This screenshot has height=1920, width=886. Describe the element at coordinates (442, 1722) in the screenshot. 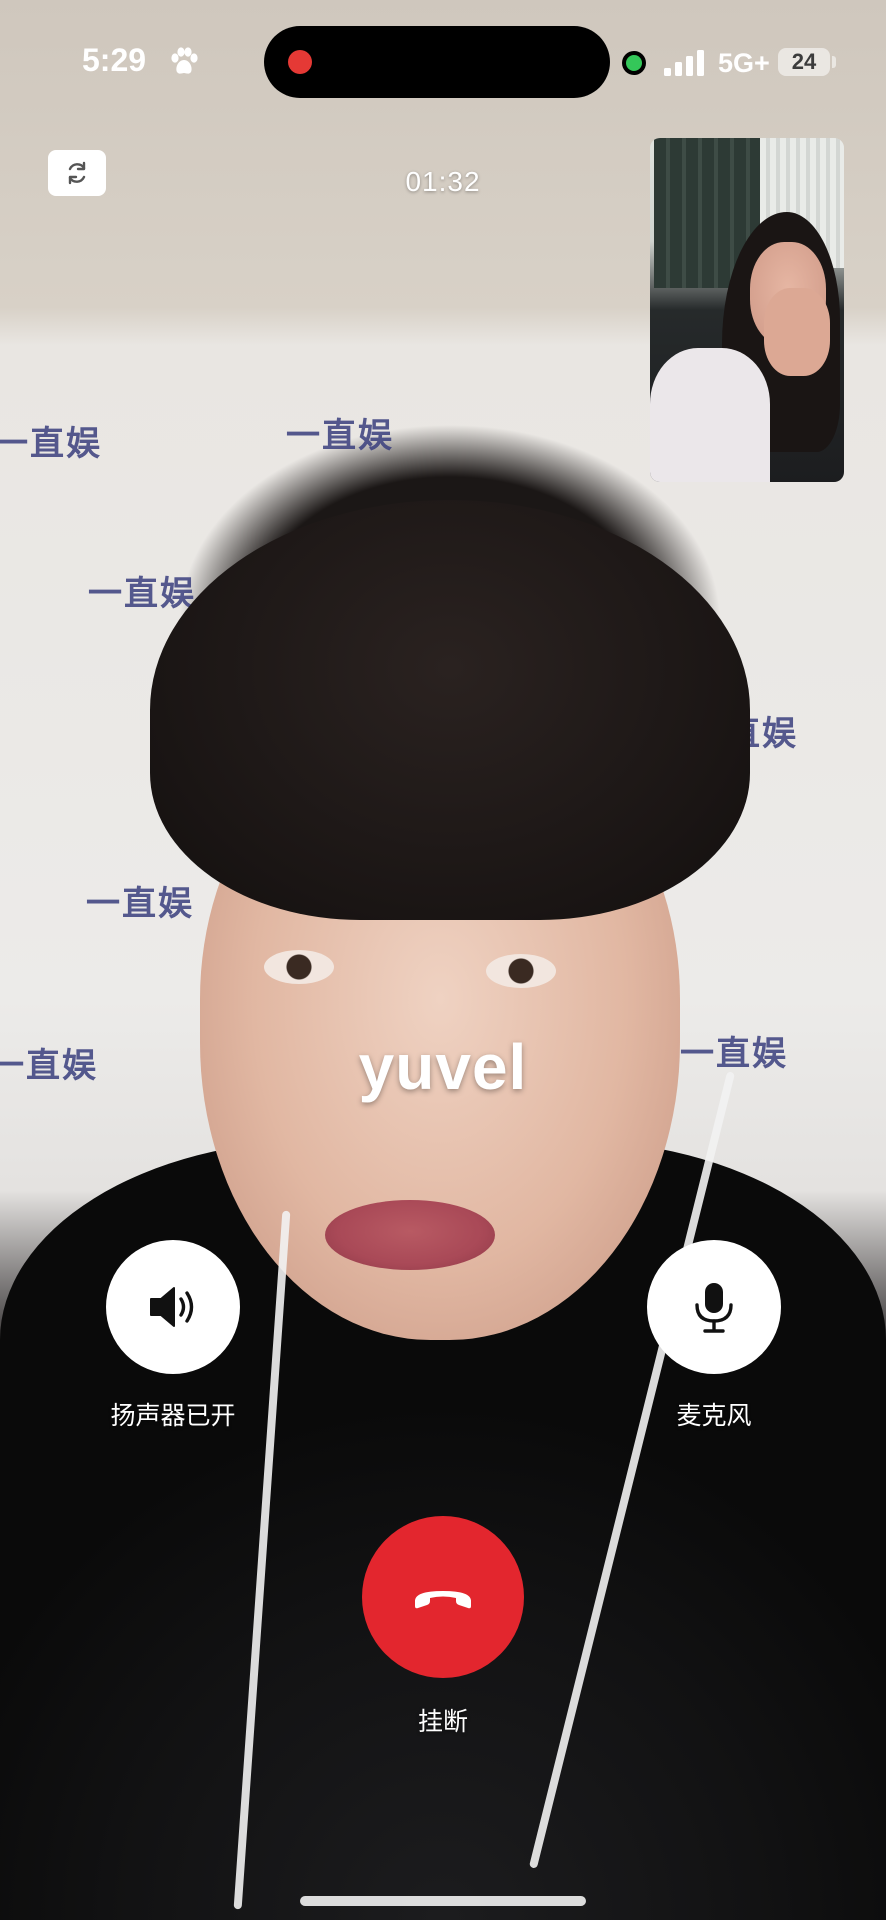

I see `hang-up-label: 挂断` at that location.